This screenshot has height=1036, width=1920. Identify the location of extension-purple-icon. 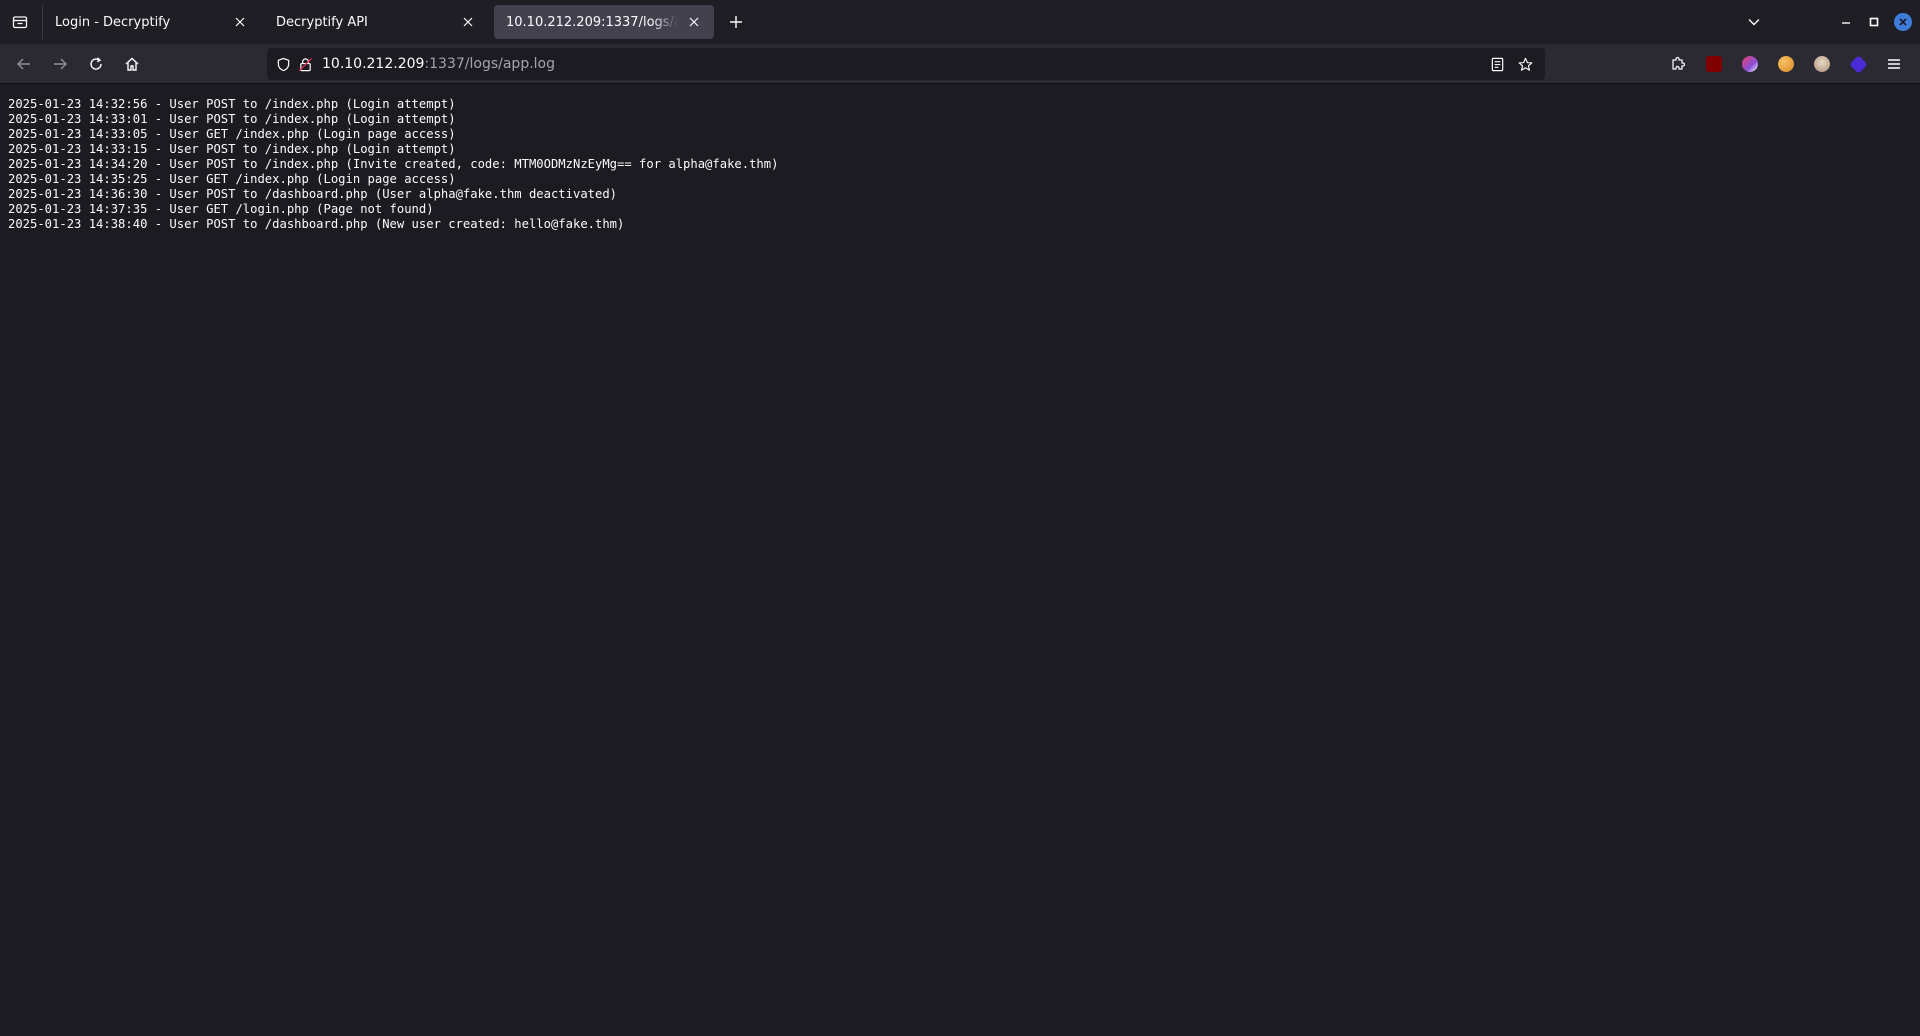
(1750, 64).